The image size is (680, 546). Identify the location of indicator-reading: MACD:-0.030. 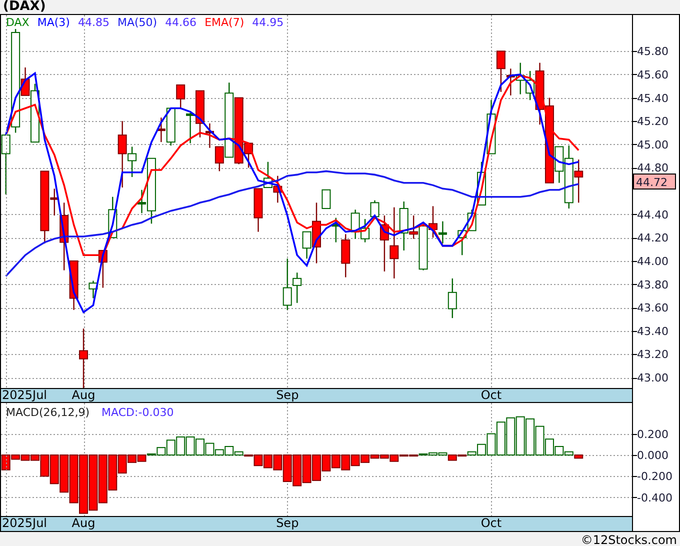
(138, 412).